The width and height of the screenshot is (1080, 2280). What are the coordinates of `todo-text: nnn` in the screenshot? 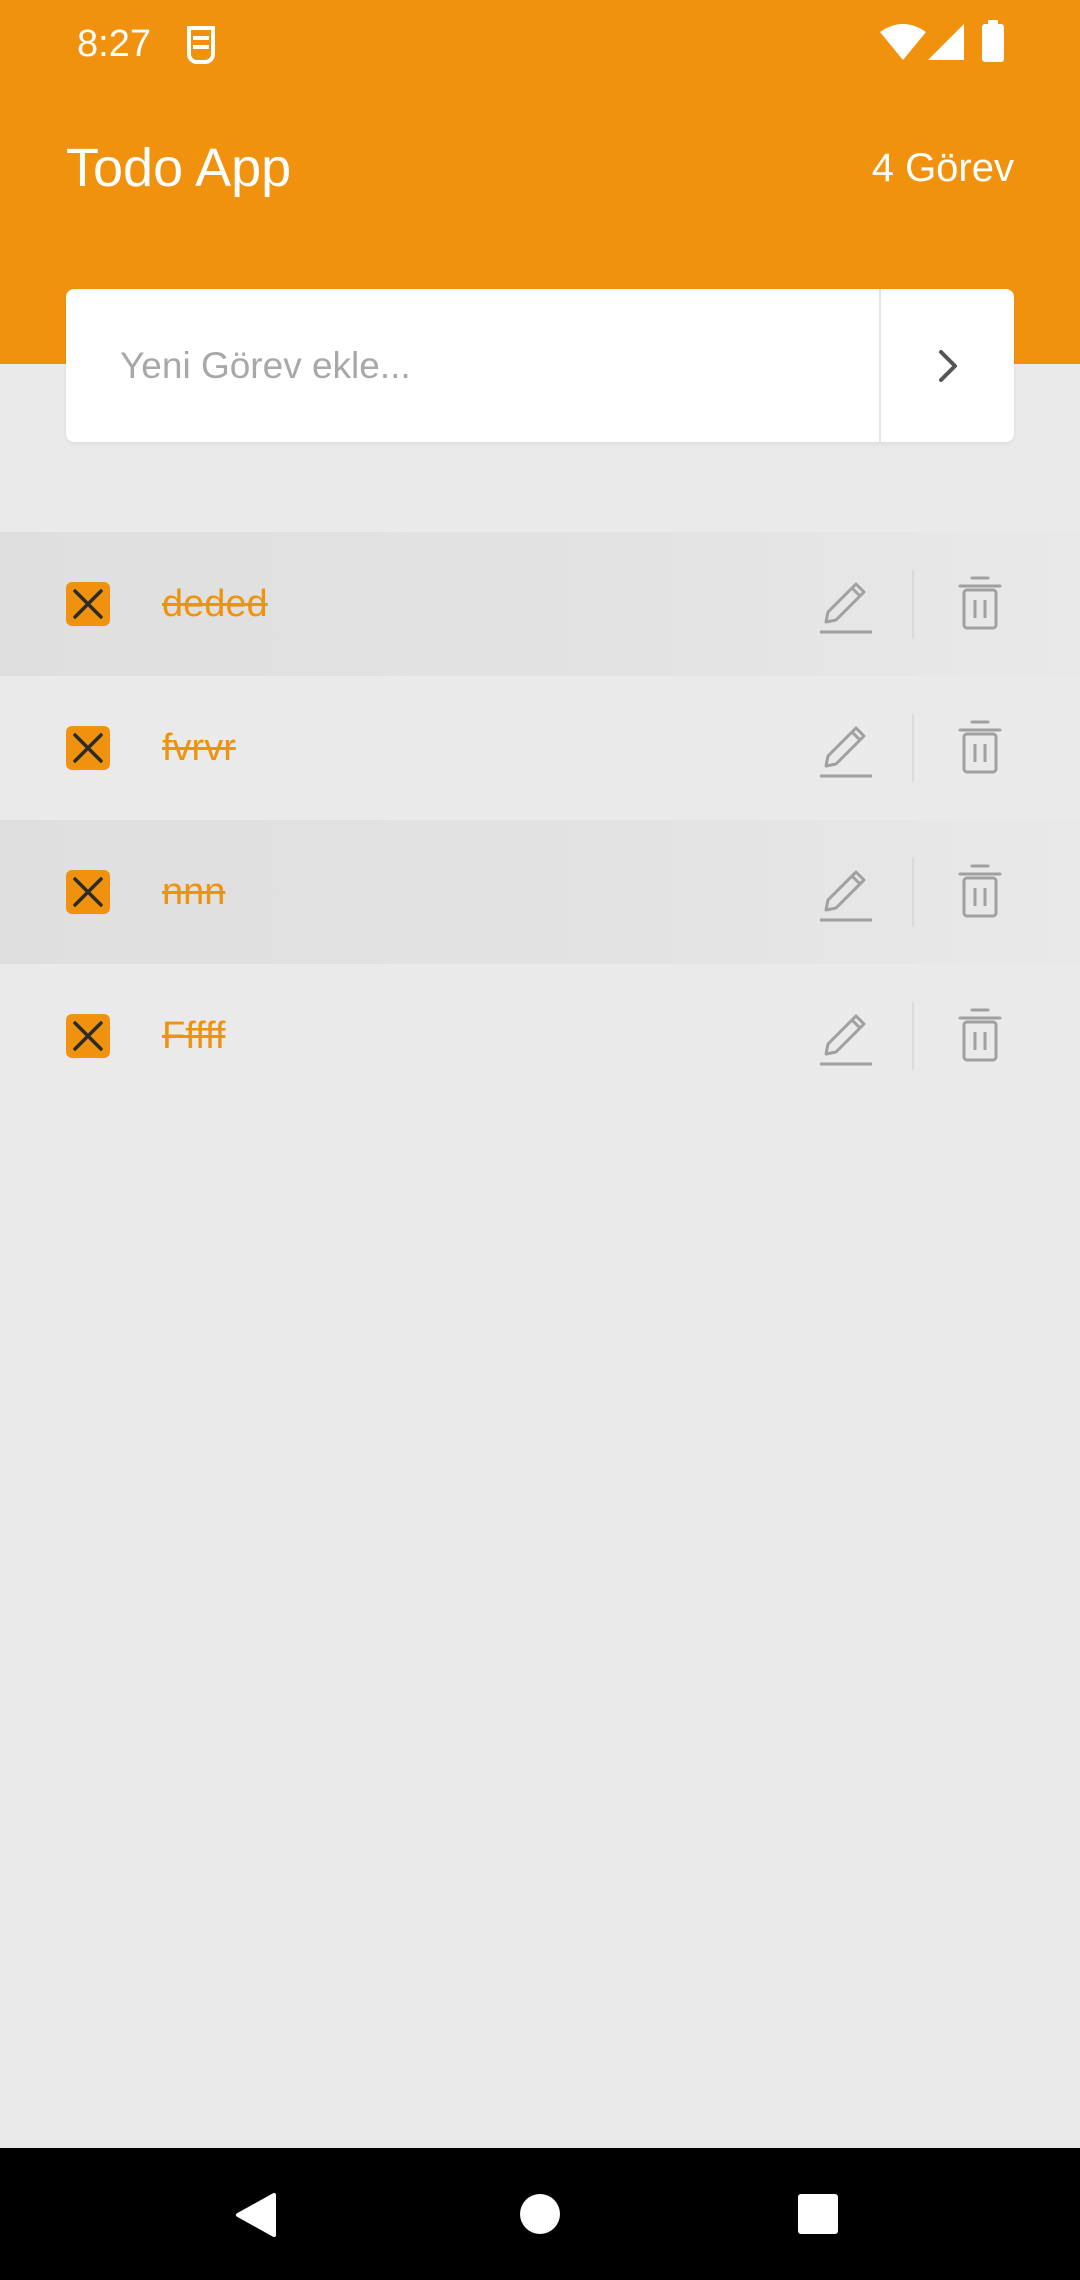 It's located at (194, 892).